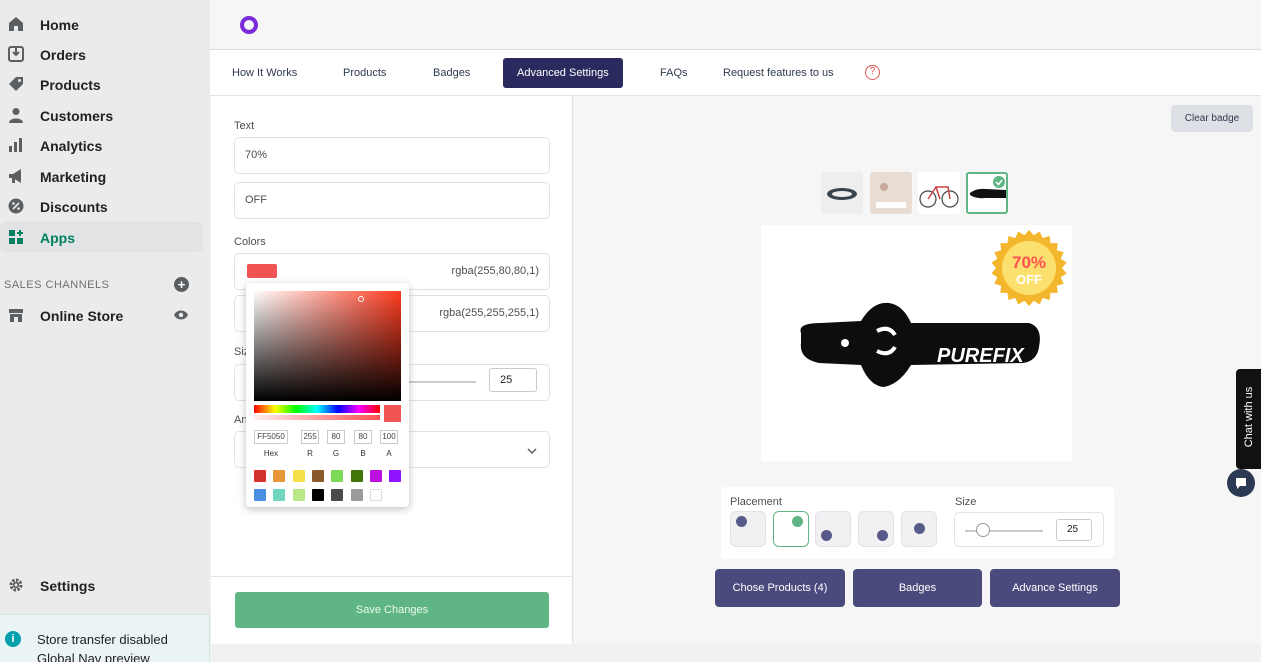  What do you see at coordinates (327, 346) in the screenshot?
I see `saturation-area` at bounding box center [327, 346].